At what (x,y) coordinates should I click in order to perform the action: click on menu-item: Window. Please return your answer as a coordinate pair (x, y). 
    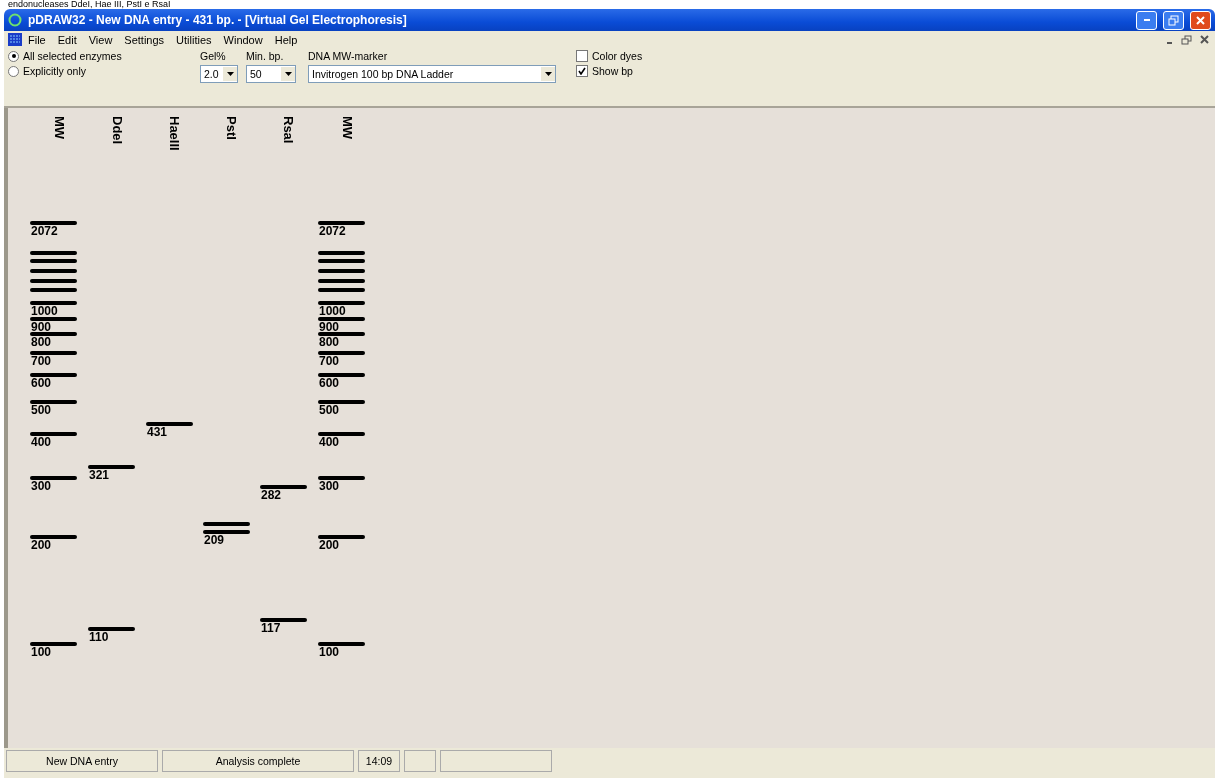
    Looking at the image, I should click on (243, 39).